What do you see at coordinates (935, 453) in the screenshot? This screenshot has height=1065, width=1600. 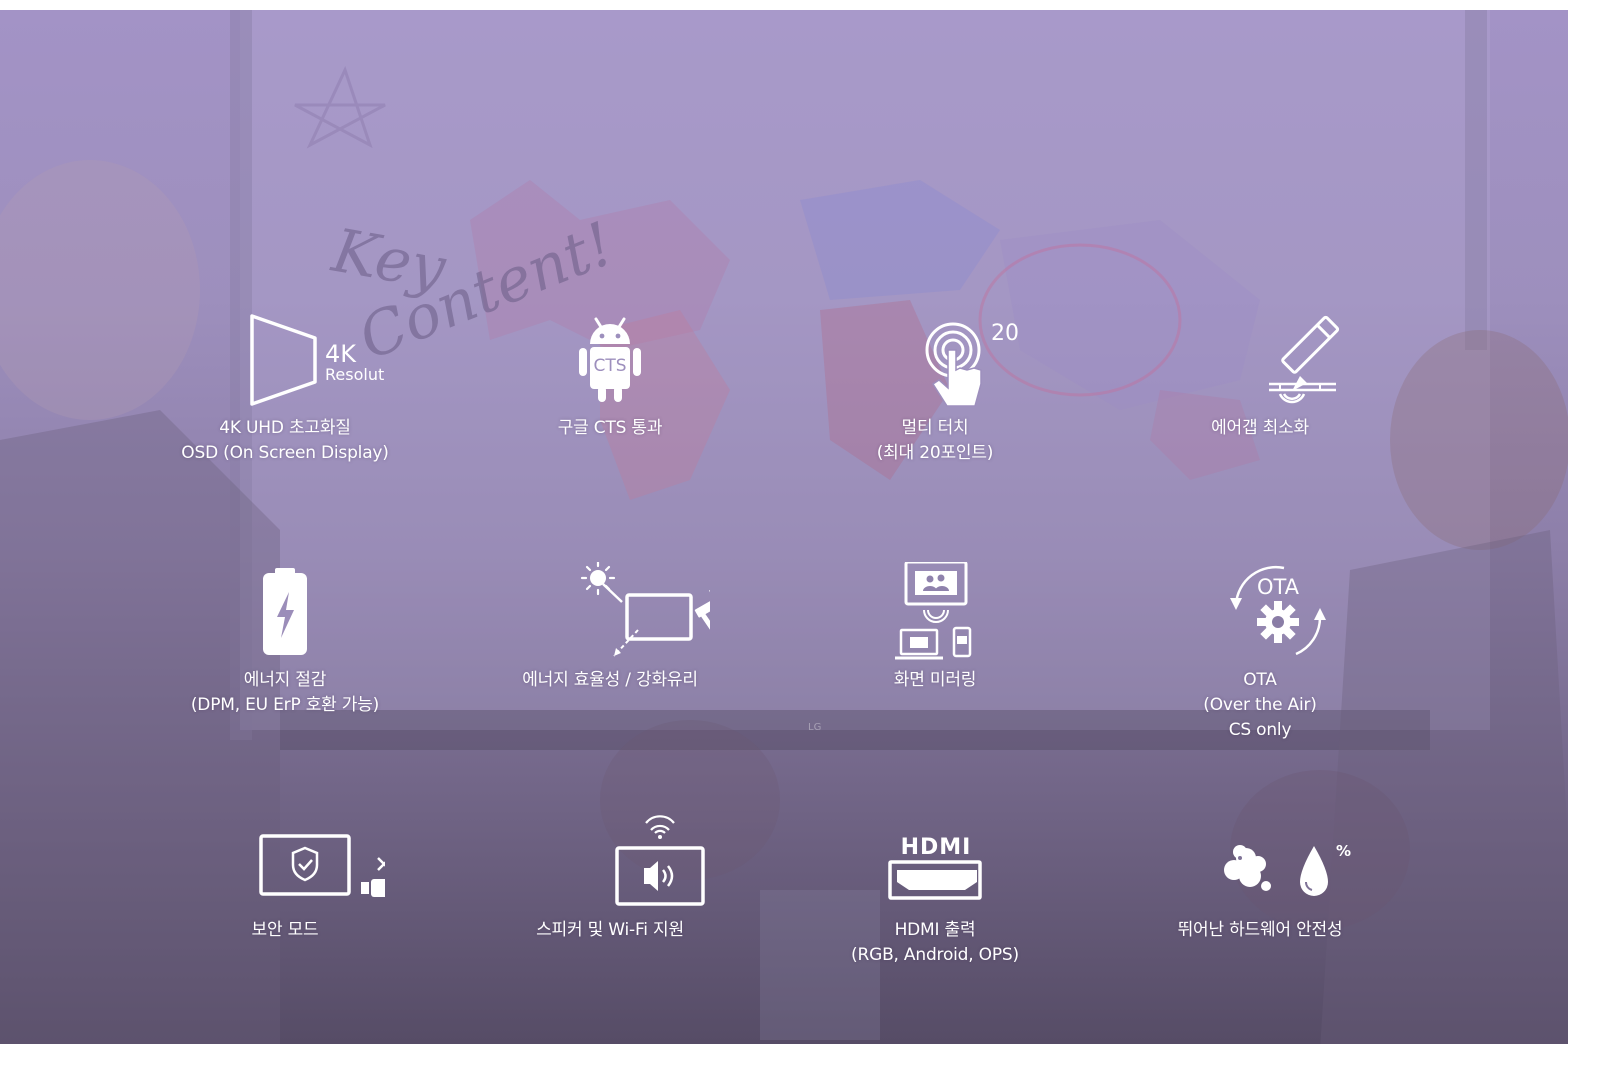 I see `feature-subtitle: (최대 20포인트)` at bounding box center [935, 453].